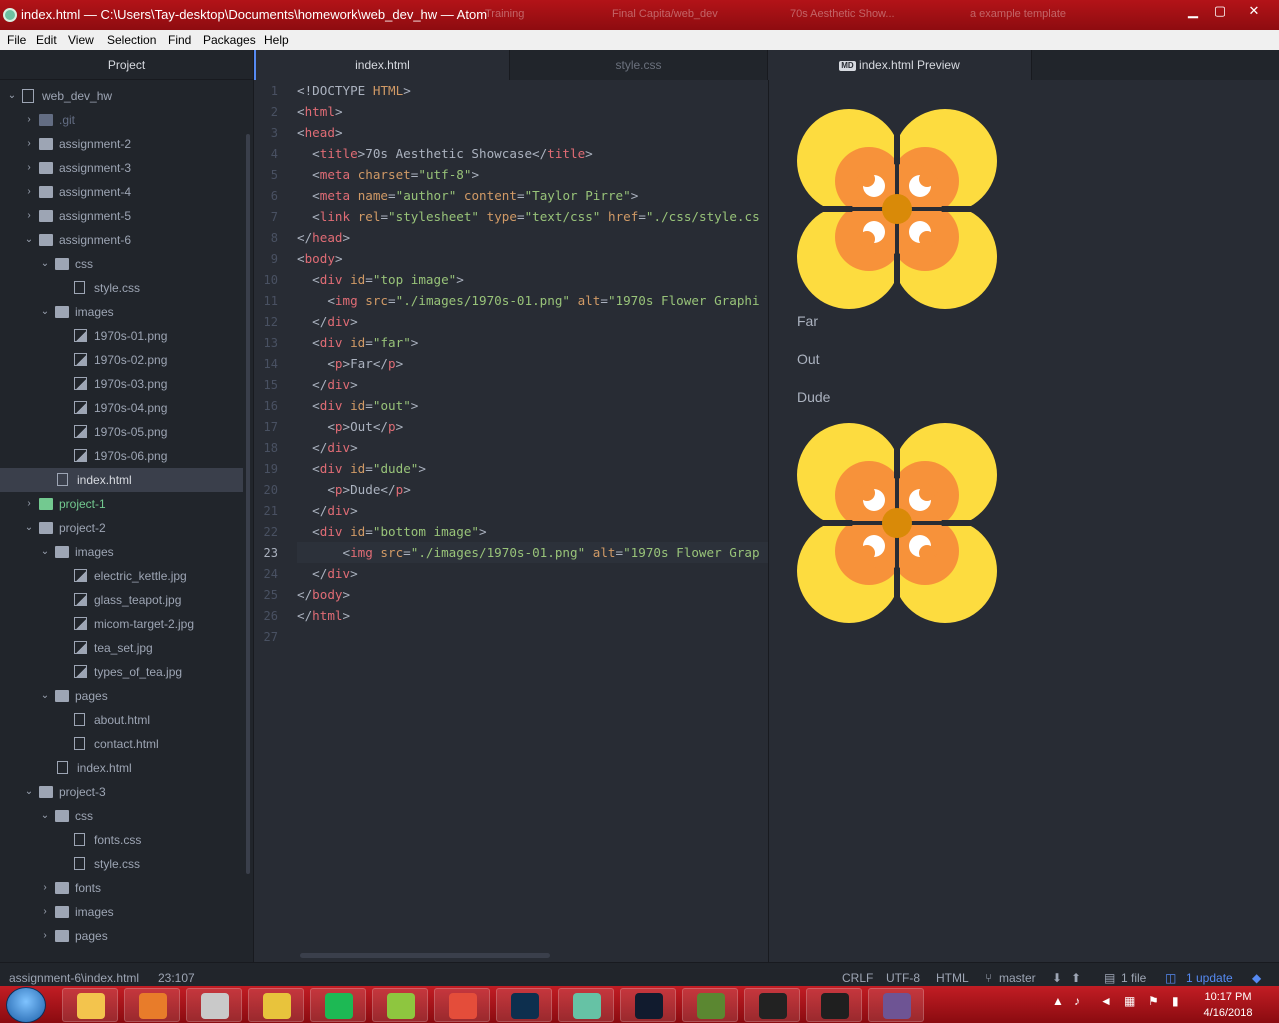 Image resolution: width=1279 pixels, height=1023 pixels. Describe the element at coordinates (1017, 978) in the screenshot. I see `status-git-branch: master` at that location.